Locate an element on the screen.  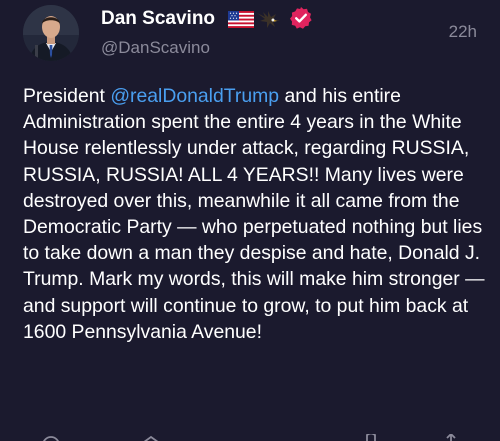
mention-link: @realDonaldTrump is located at coordinates (194, 96).